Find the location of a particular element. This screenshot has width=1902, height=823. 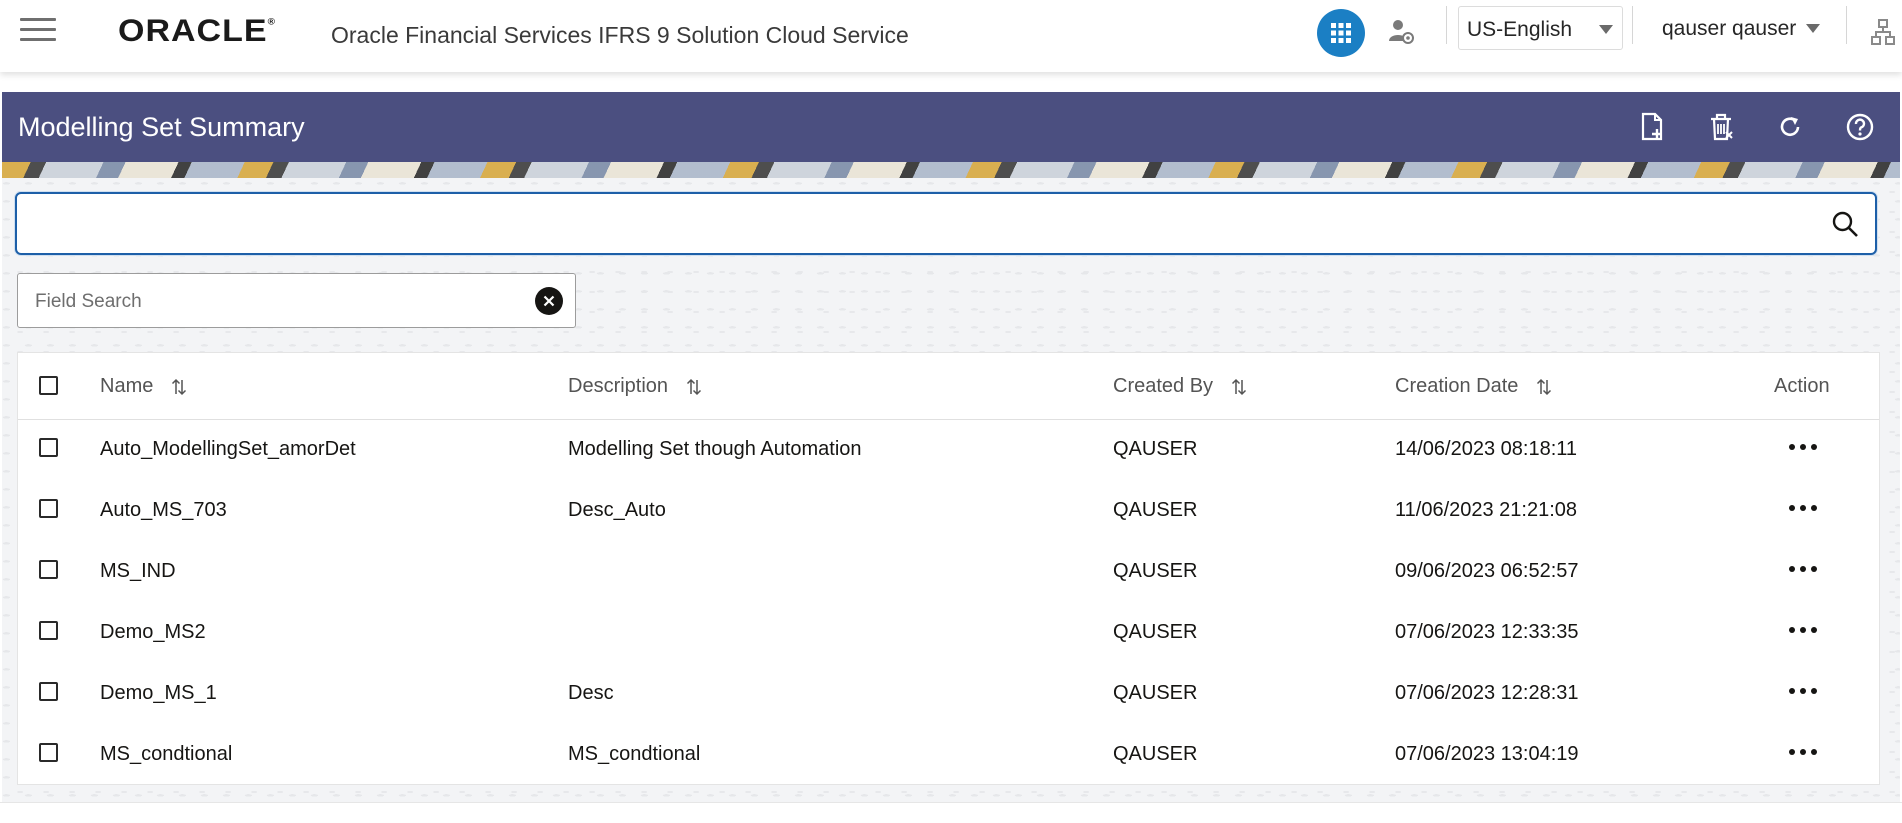

search-icon is located at coordinates (1845, 224).